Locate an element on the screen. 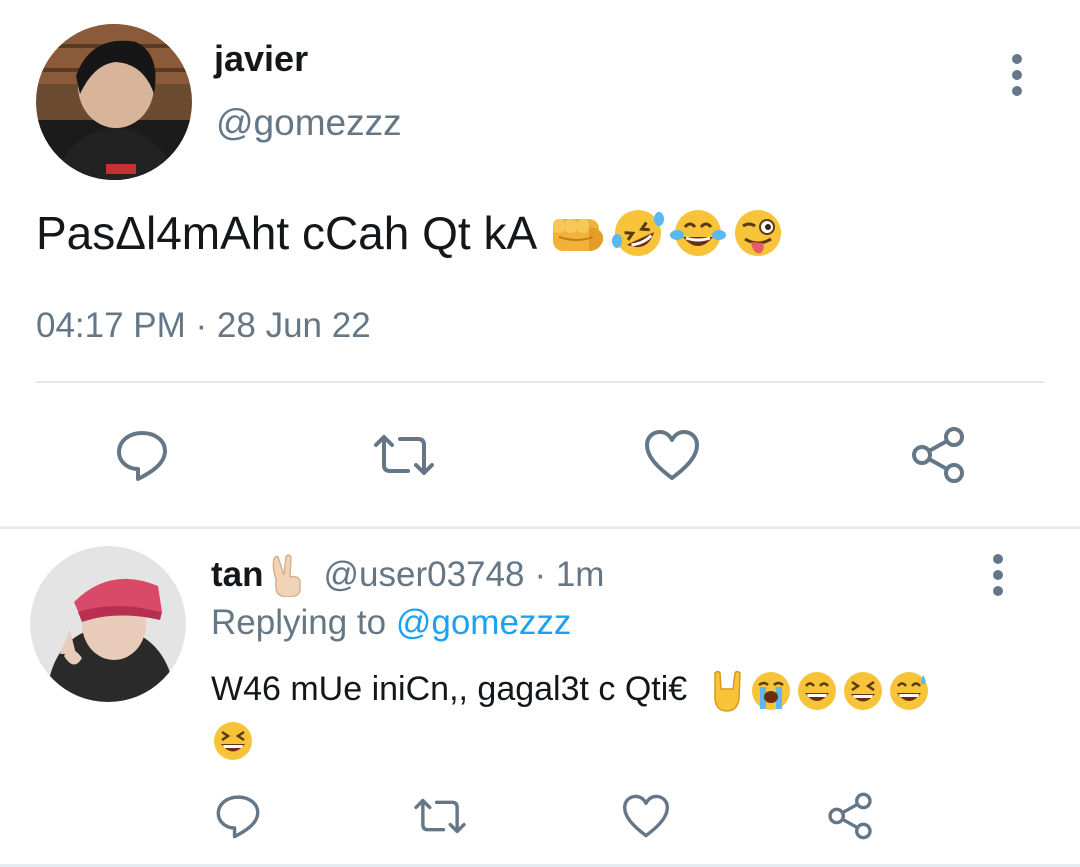  author-handle: @gomezzz is located at coordinates (309, 123).